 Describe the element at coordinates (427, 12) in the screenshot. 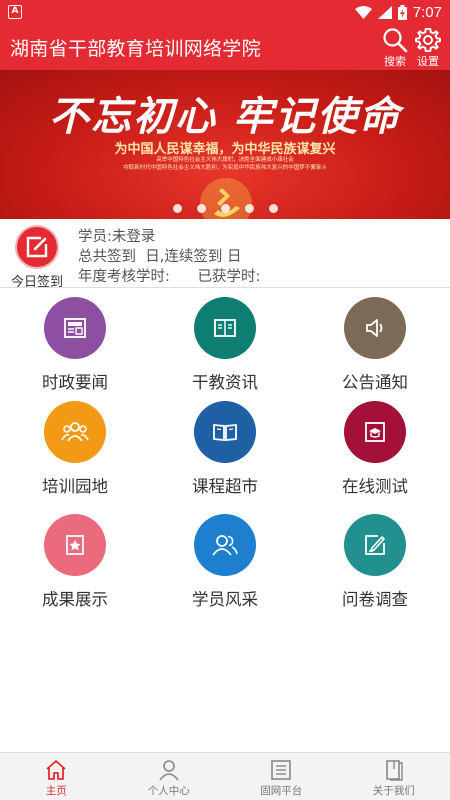

I see `clock: 7:07` at that location.